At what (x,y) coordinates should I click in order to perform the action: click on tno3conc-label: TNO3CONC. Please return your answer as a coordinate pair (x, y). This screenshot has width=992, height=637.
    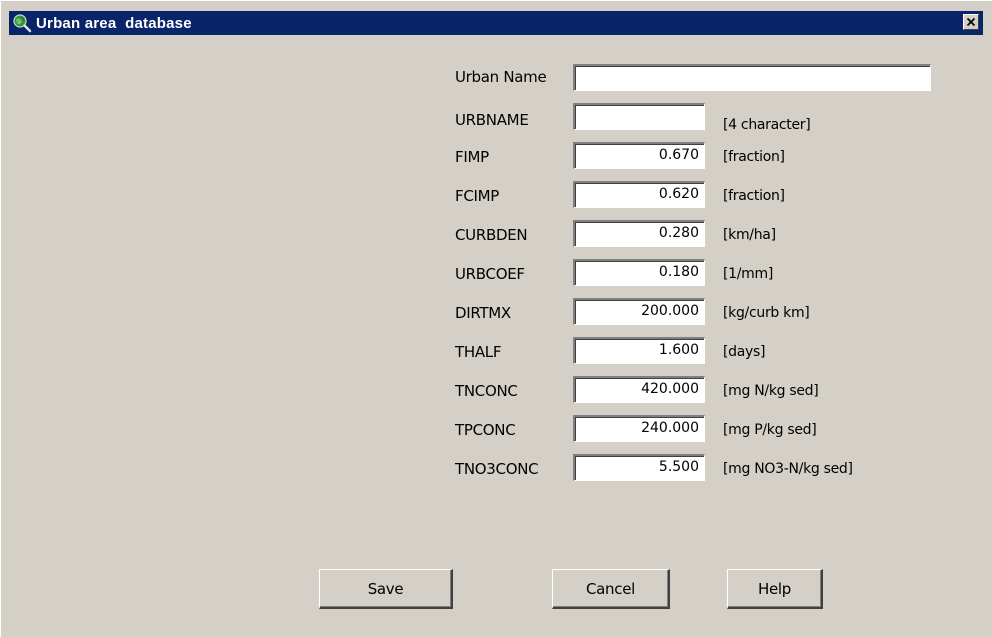
    Looking at the image, I should click on (497, 469).